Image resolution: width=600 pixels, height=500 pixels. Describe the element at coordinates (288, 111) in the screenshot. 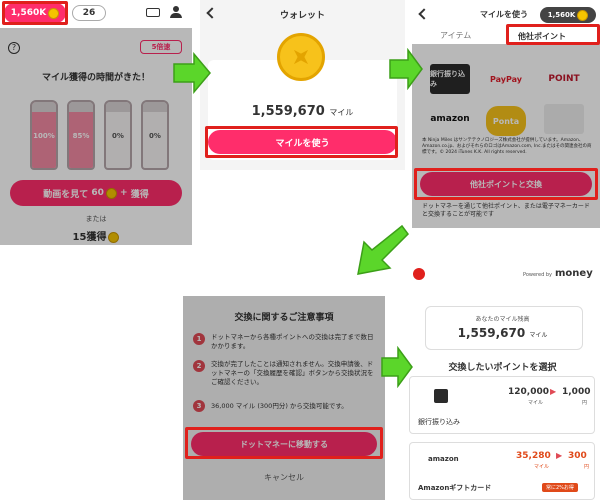

I see `wallet-balance: 1,559,670` at that location.